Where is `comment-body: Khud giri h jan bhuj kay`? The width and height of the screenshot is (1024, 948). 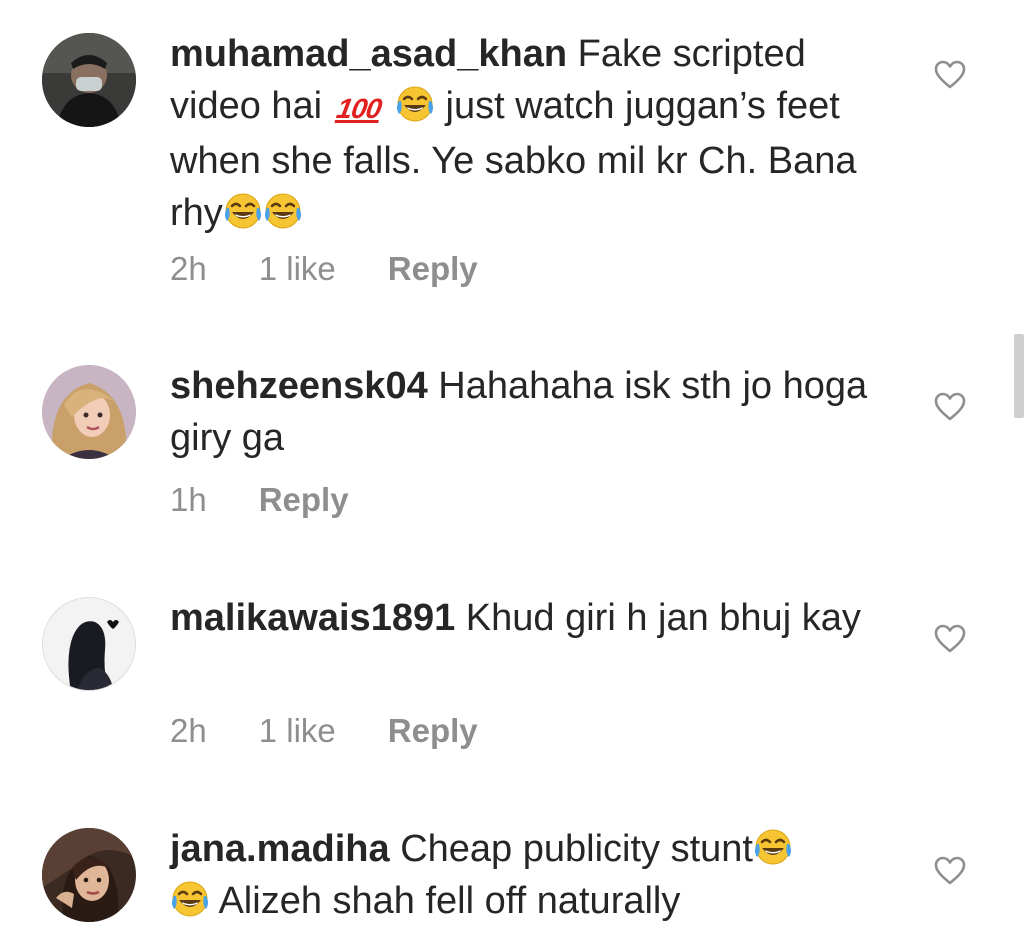 comment-body: Khud giri h jan bhuj kay is located at coordinates (658, 618).